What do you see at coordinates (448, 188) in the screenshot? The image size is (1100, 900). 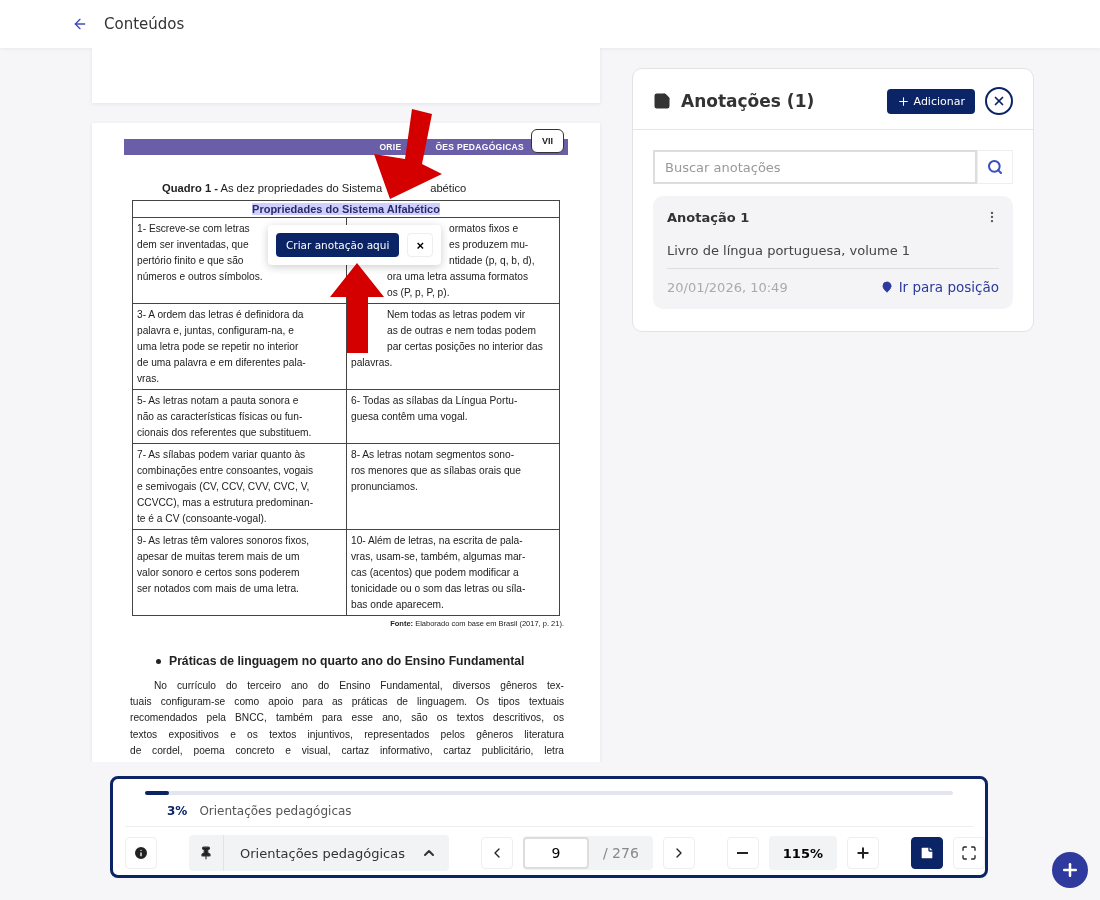 I see `table-caption: abético` at bounding box center [448, 188].